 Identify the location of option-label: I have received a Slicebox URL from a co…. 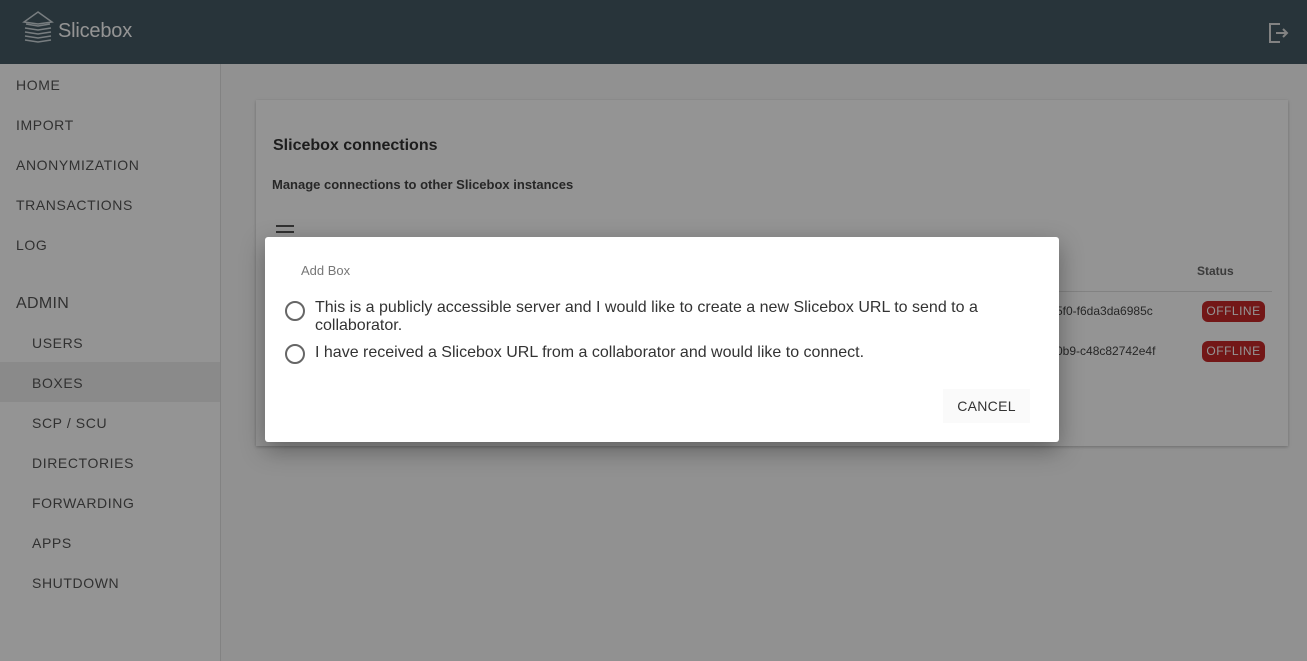
(590, 352).